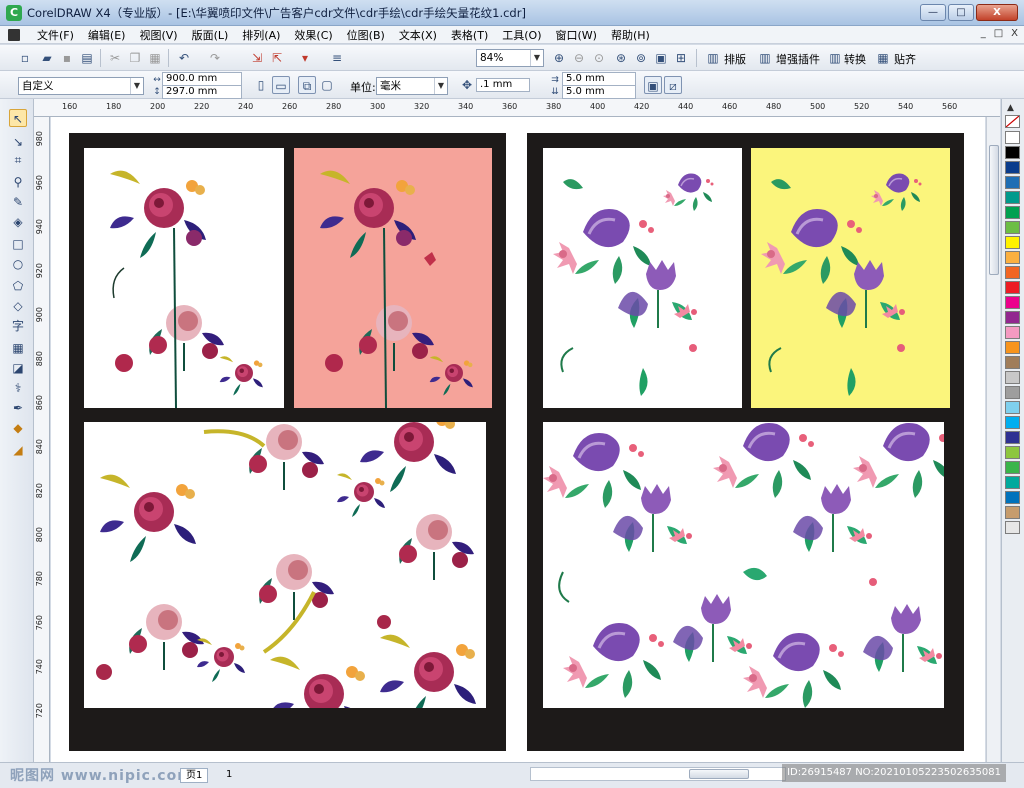  I want to click on freehand-tool-icon: ✎, so click(18, 202).